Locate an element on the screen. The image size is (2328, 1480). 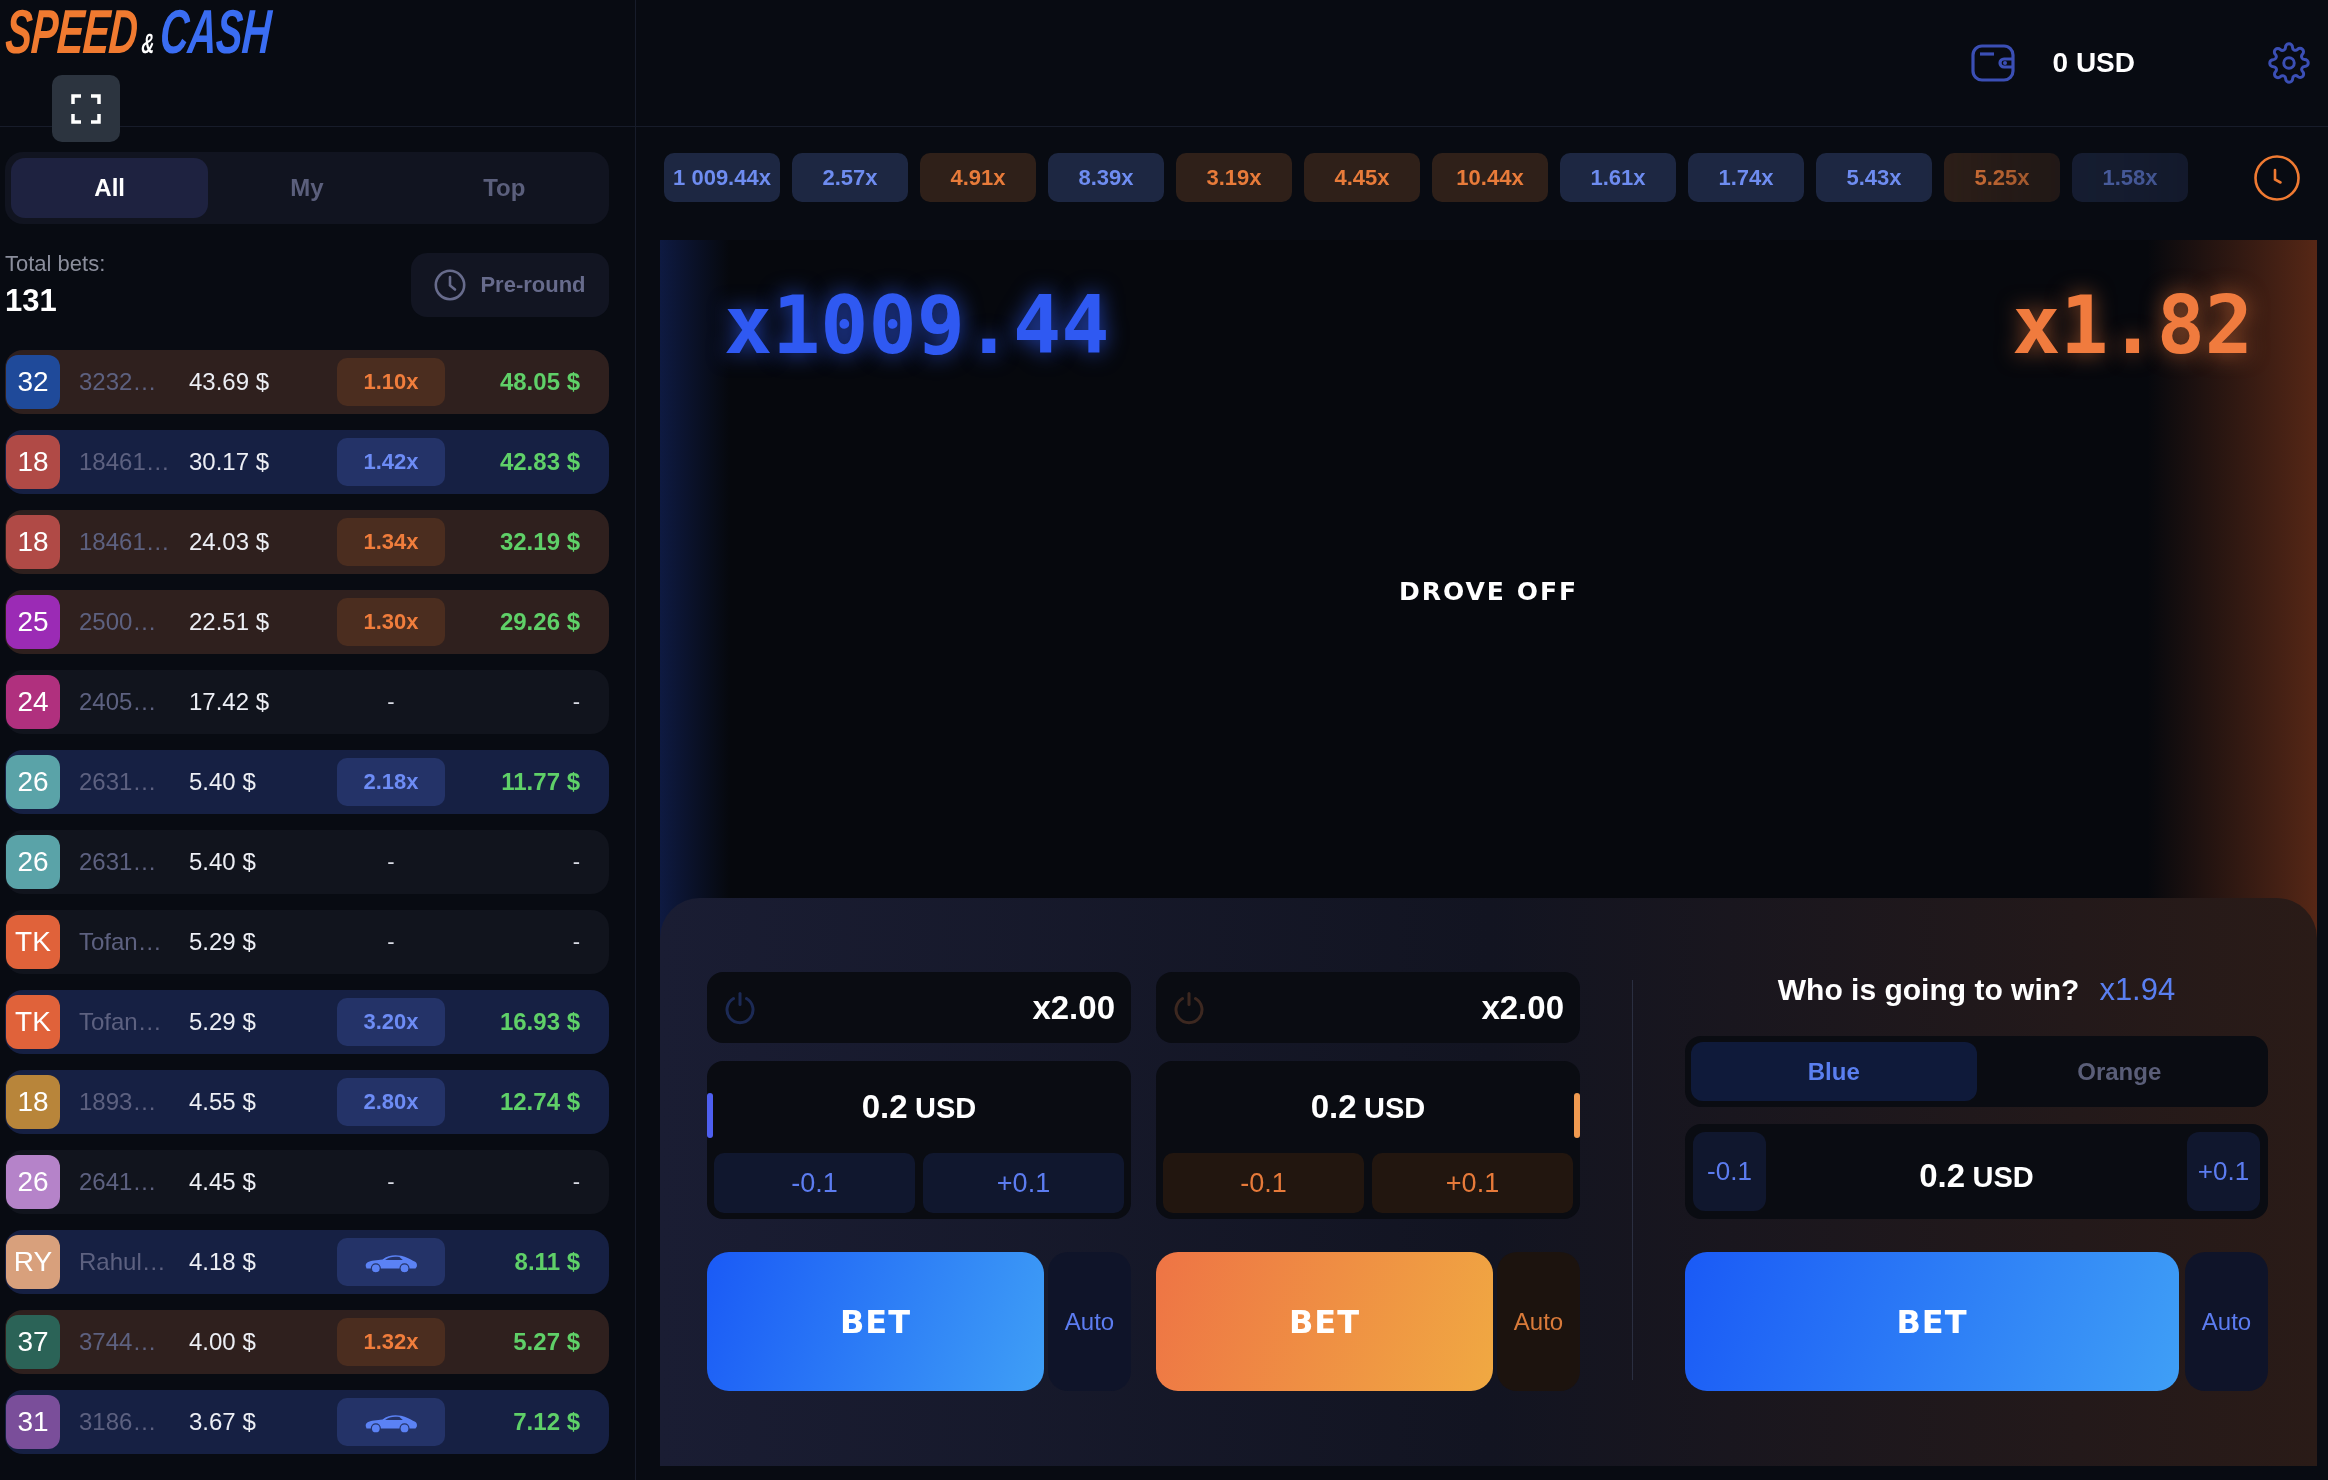
bet-amount: 22.51 $ is located at coordinates (229, 622).